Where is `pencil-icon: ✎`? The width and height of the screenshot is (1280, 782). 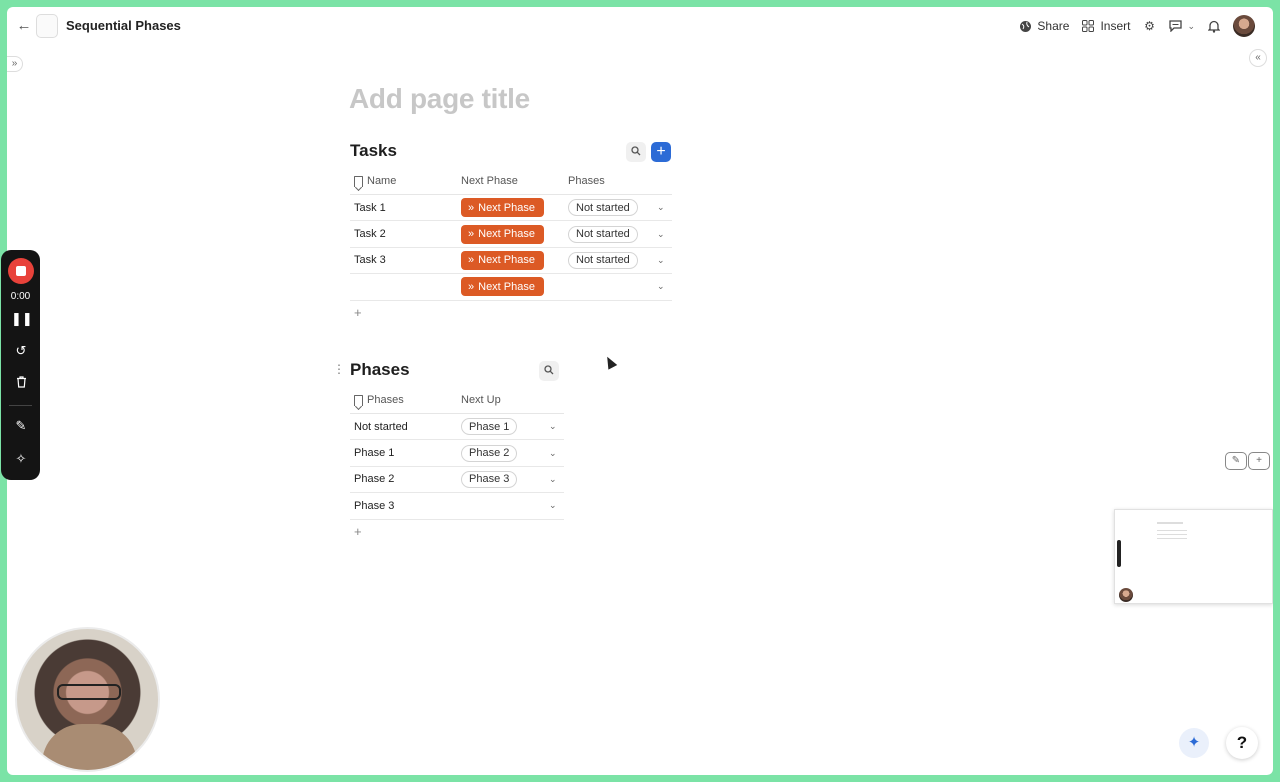
pencil-icon: ✎ is located at coordinates (21, 426).